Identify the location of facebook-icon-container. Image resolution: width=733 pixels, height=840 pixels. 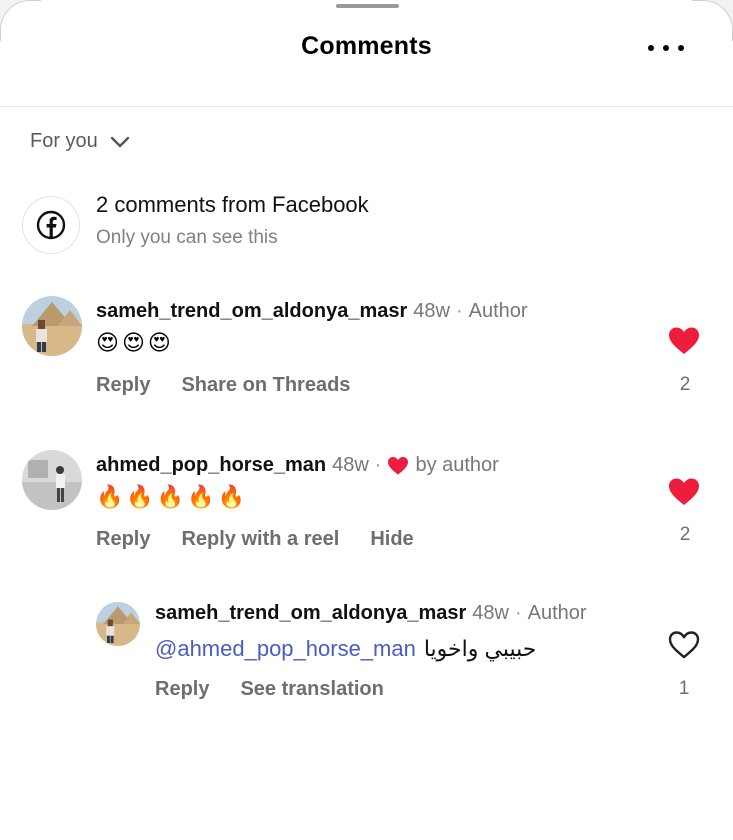
(51, 225).